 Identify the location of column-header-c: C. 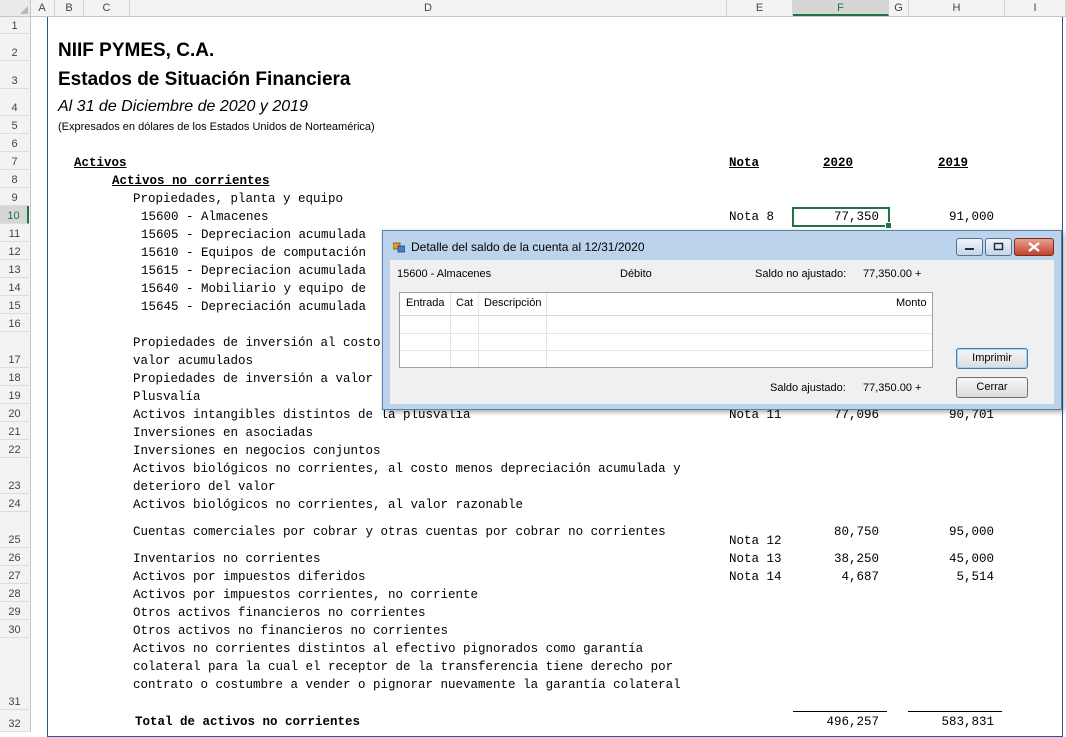
(107, 8).